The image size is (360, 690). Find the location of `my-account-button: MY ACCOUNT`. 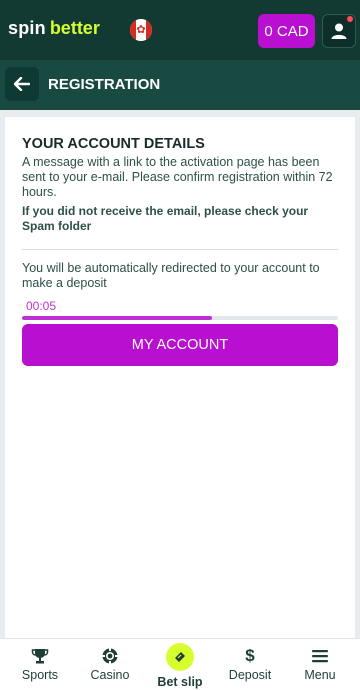

my-account-button: MY ACCOUNT is located at coordinates (180, 345).